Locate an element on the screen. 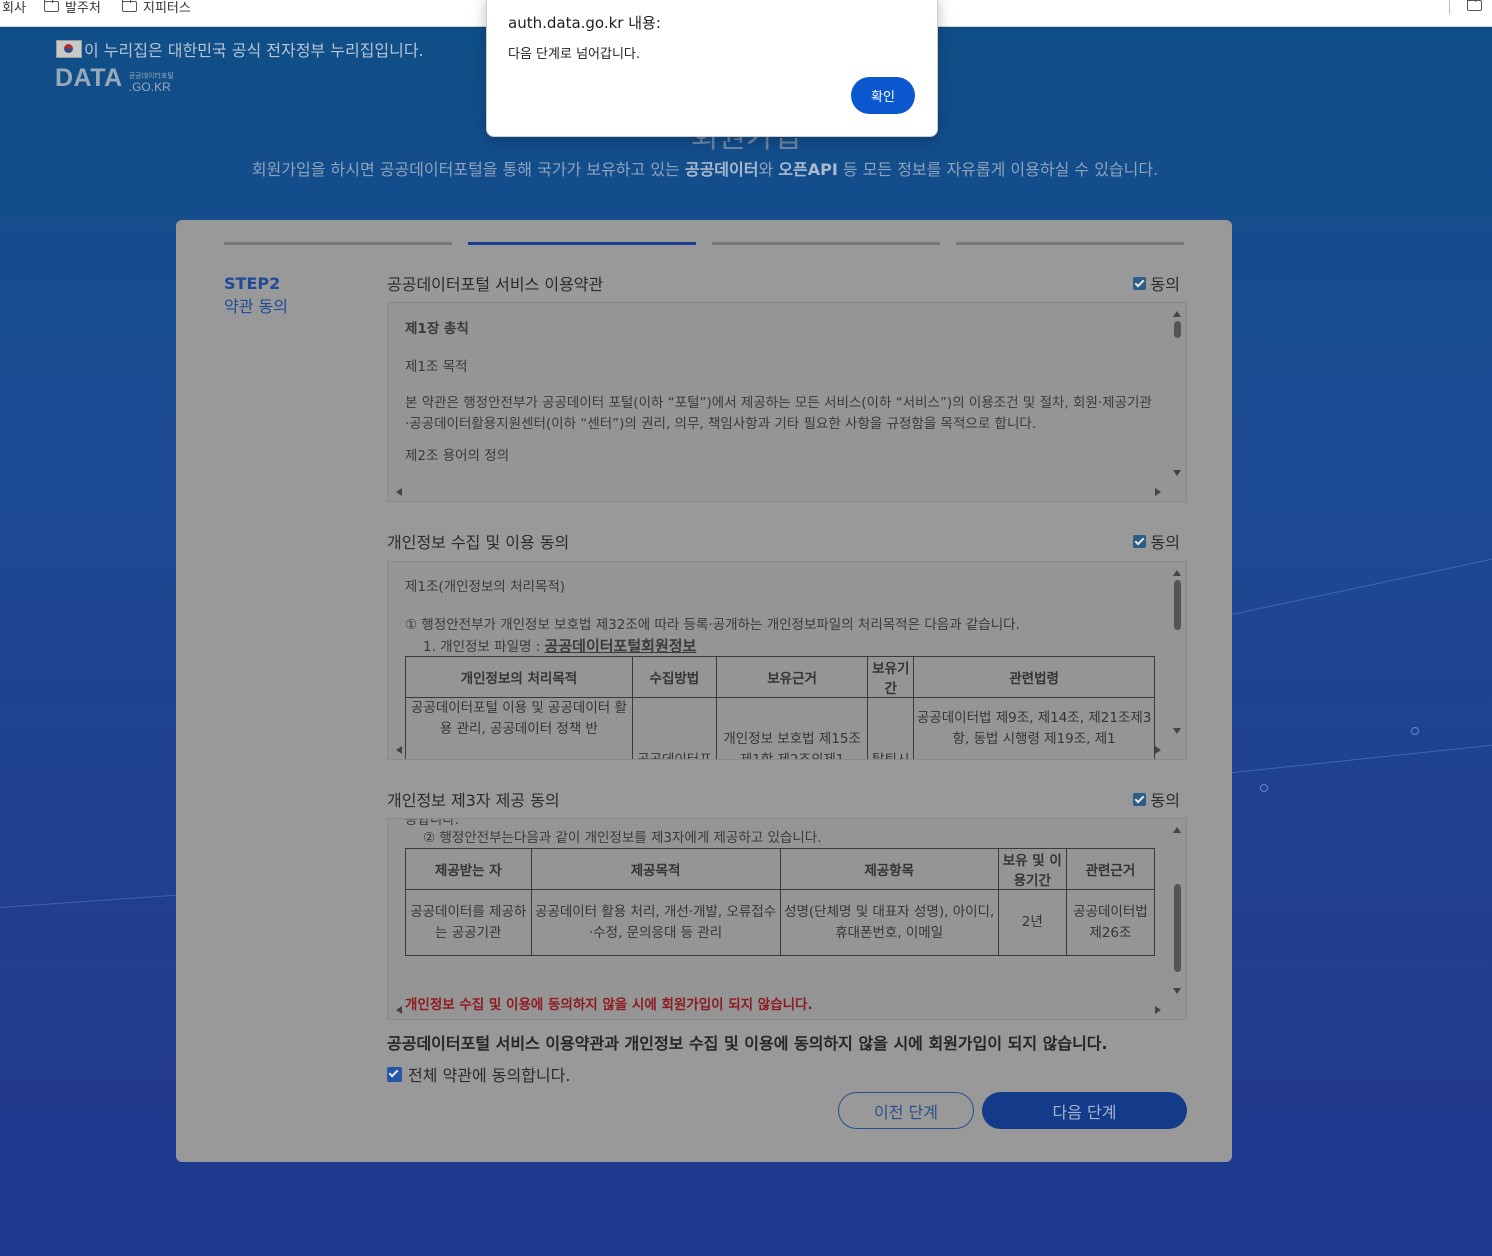 The height and width of the screenshot is (1256, 1492). terms-agree-checkbox: 동의 is located at coordinates (1156, 283).